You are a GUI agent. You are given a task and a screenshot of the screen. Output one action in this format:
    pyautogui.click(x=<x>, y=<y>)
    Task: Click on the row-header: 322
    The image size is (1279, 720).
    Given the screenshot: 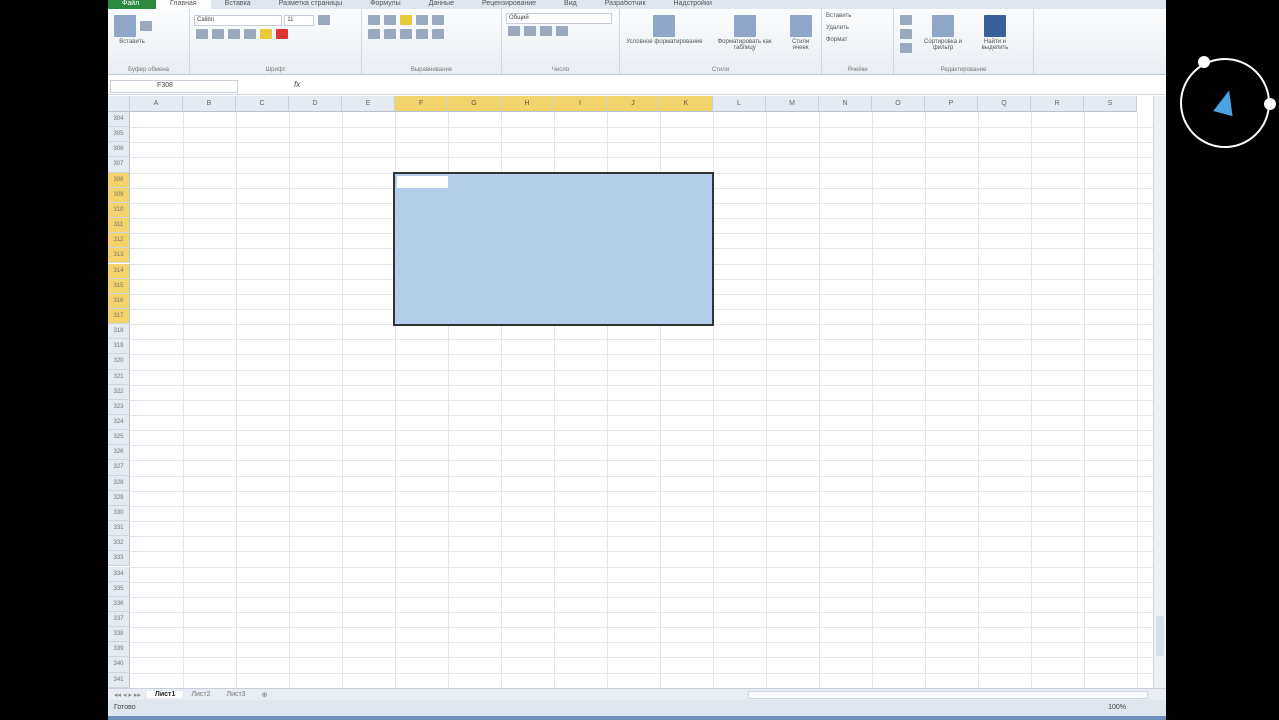 What is the action you would take?
    pyautogui.click(x=119, y=392)
    